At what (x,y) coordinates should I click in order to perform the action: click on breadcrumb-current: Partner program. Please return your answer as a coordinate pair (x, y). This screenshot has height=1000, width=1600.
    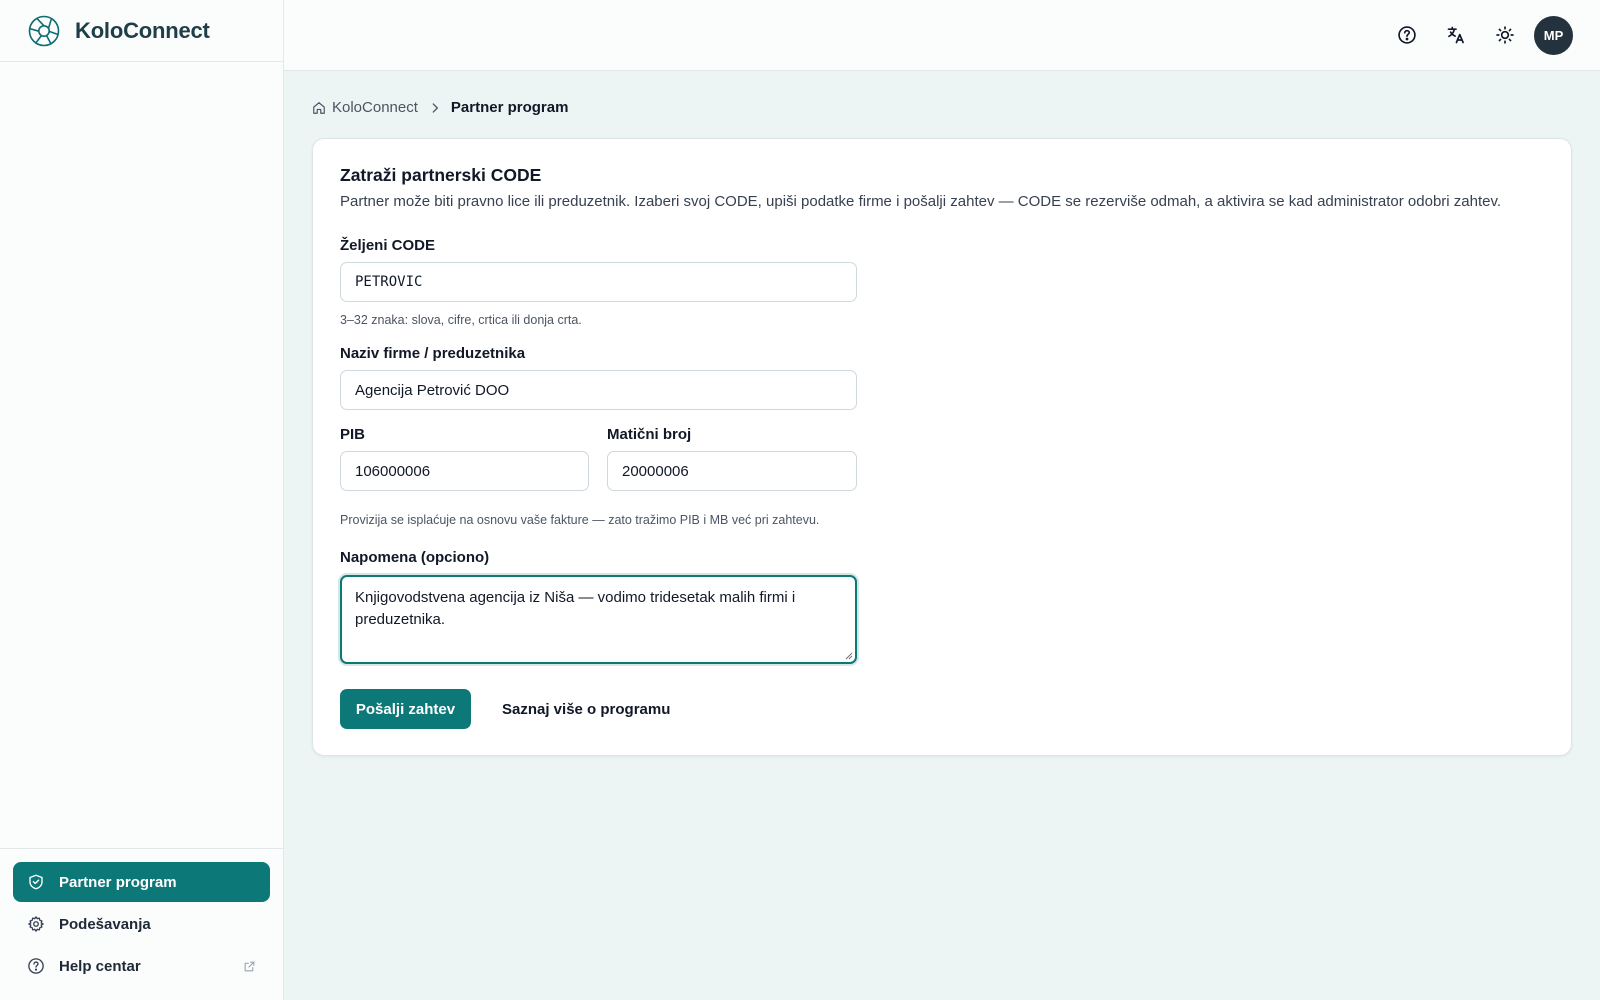
    Looking at the image, I should click on (509, 107).